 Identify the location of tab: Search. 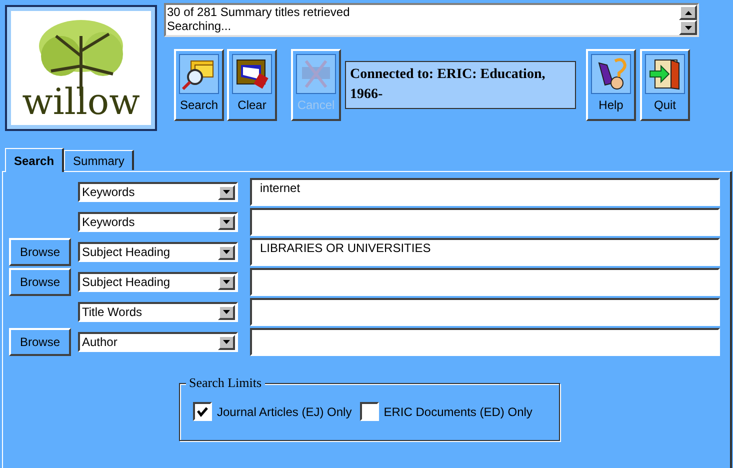
(34, 160).